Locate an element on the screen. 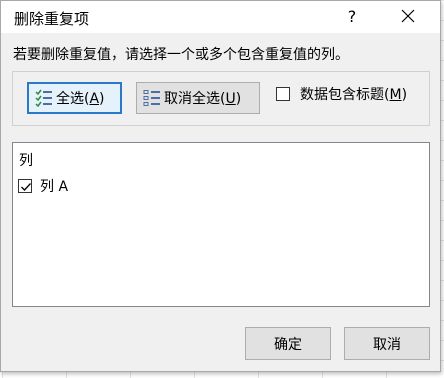  has-headers-checkbox: 数据包含标题(M) is located at coordinates (341, 94).